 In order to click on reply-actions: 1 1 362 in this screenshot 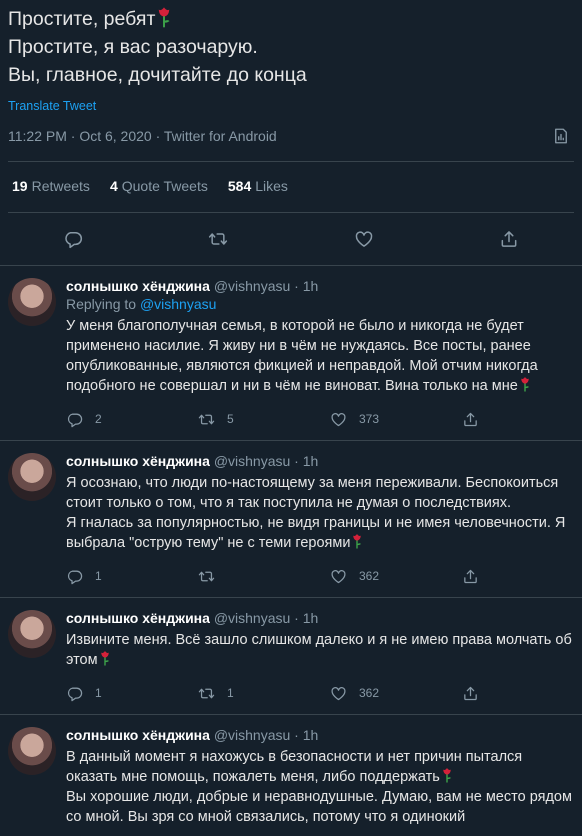, I will do `click(319, 693)`.